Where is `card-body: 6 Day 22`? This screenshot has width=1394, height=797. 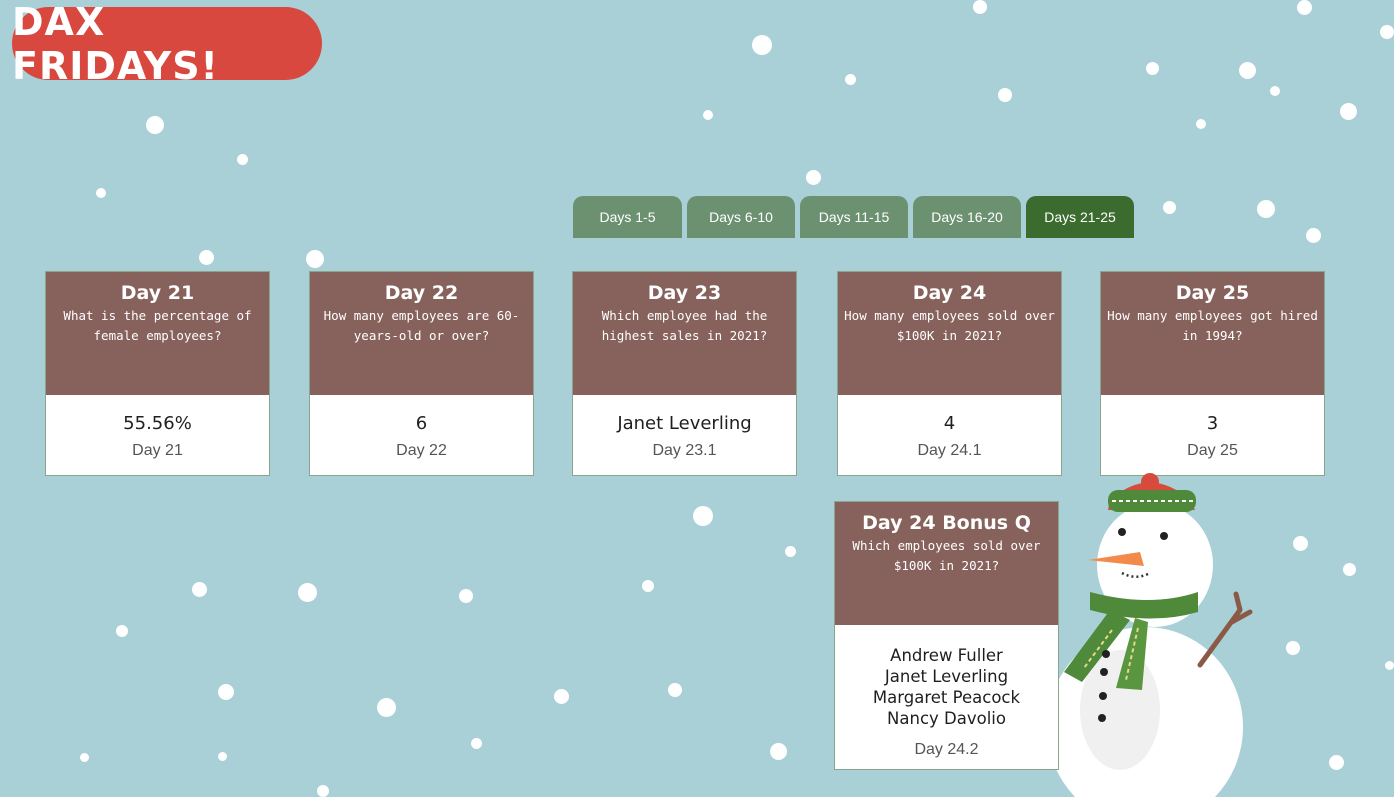 card-body: 6 Day 22 is located at coordinates (421, 427).